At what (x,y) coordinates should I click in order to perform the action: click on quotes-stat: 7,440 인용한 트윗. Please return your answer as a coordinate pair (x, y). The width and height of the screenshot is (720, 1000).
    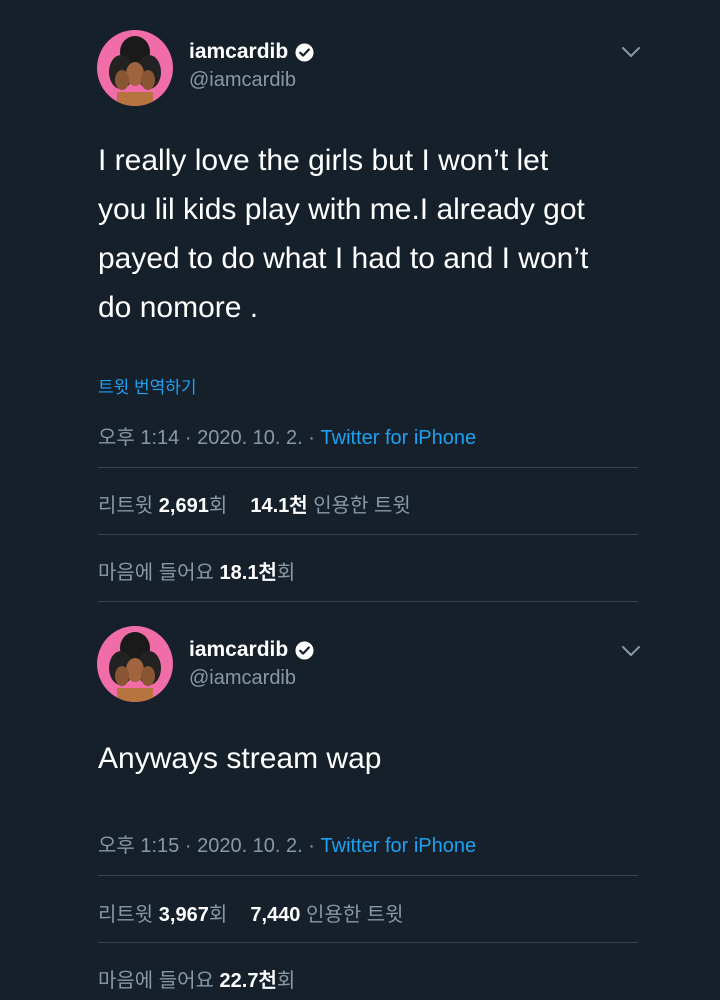
    Looking at the image, I should click on (326, 915).